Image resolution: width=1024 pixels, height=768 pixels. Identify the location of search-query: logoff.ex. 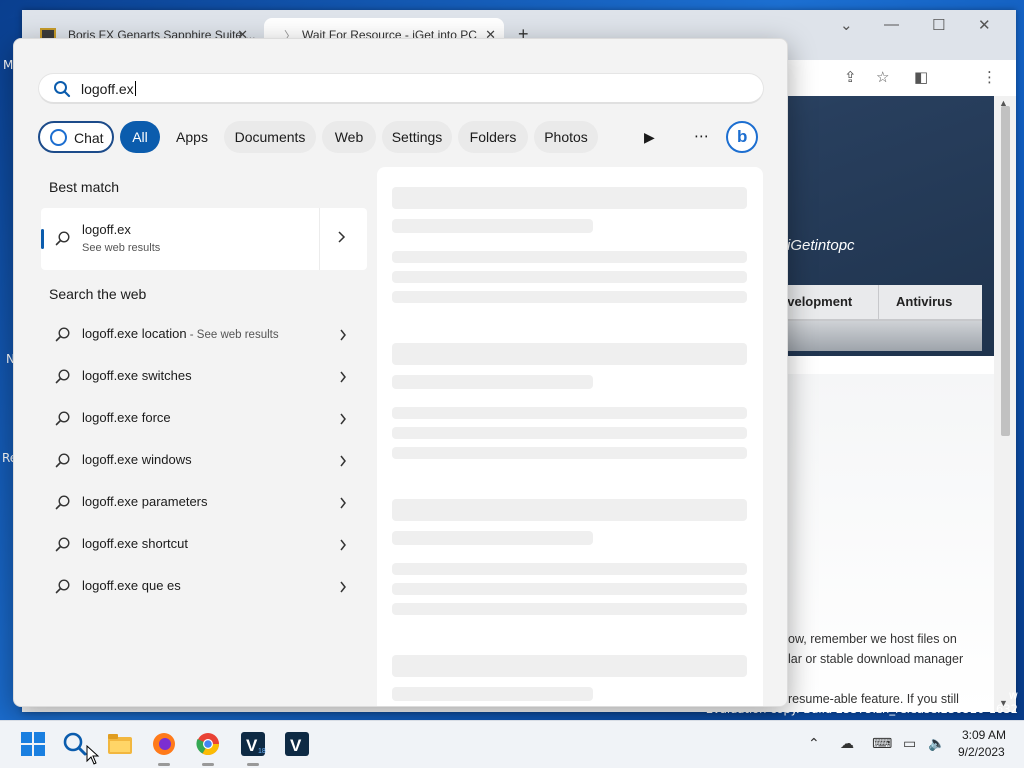
(107, 89).